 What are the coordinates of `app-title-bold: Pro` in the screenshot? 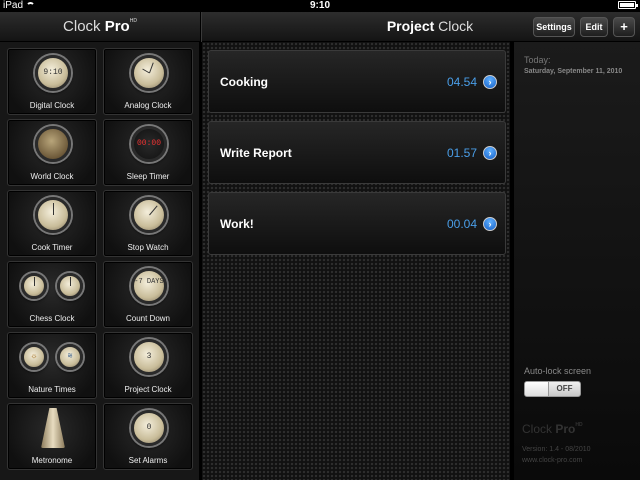 It's located at (117, 26).